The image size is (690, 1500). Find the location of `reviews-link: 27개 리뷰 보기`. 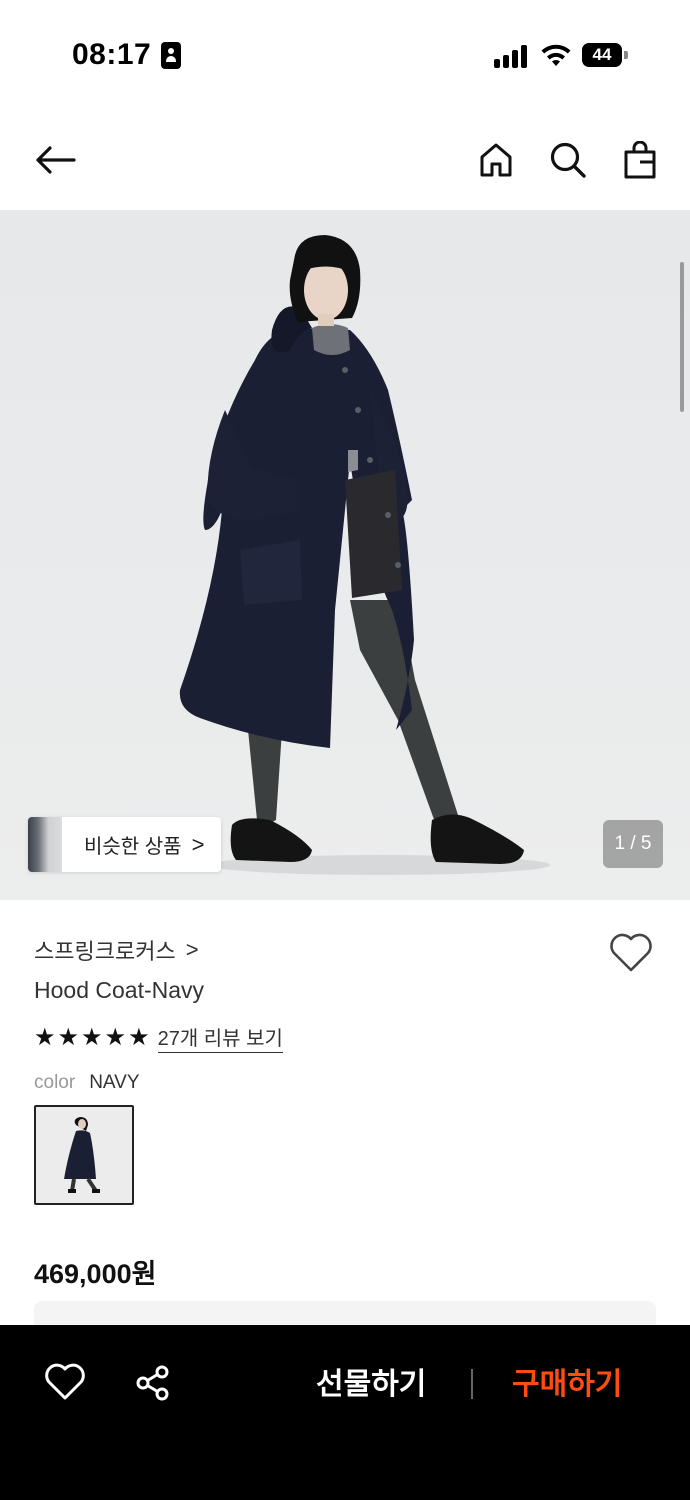

reviews-link: 27개 리뷰 보기 is located at coordinates (220, 1037).